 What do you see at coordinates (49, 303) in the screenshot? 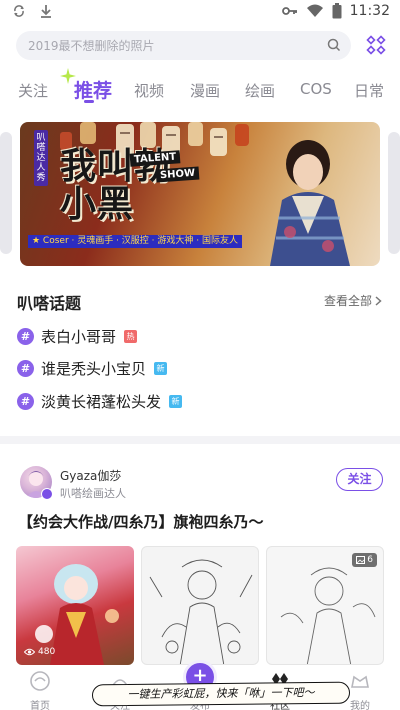
I see `topics-title: 叭嗒话题` at bounding box center [49, 303].